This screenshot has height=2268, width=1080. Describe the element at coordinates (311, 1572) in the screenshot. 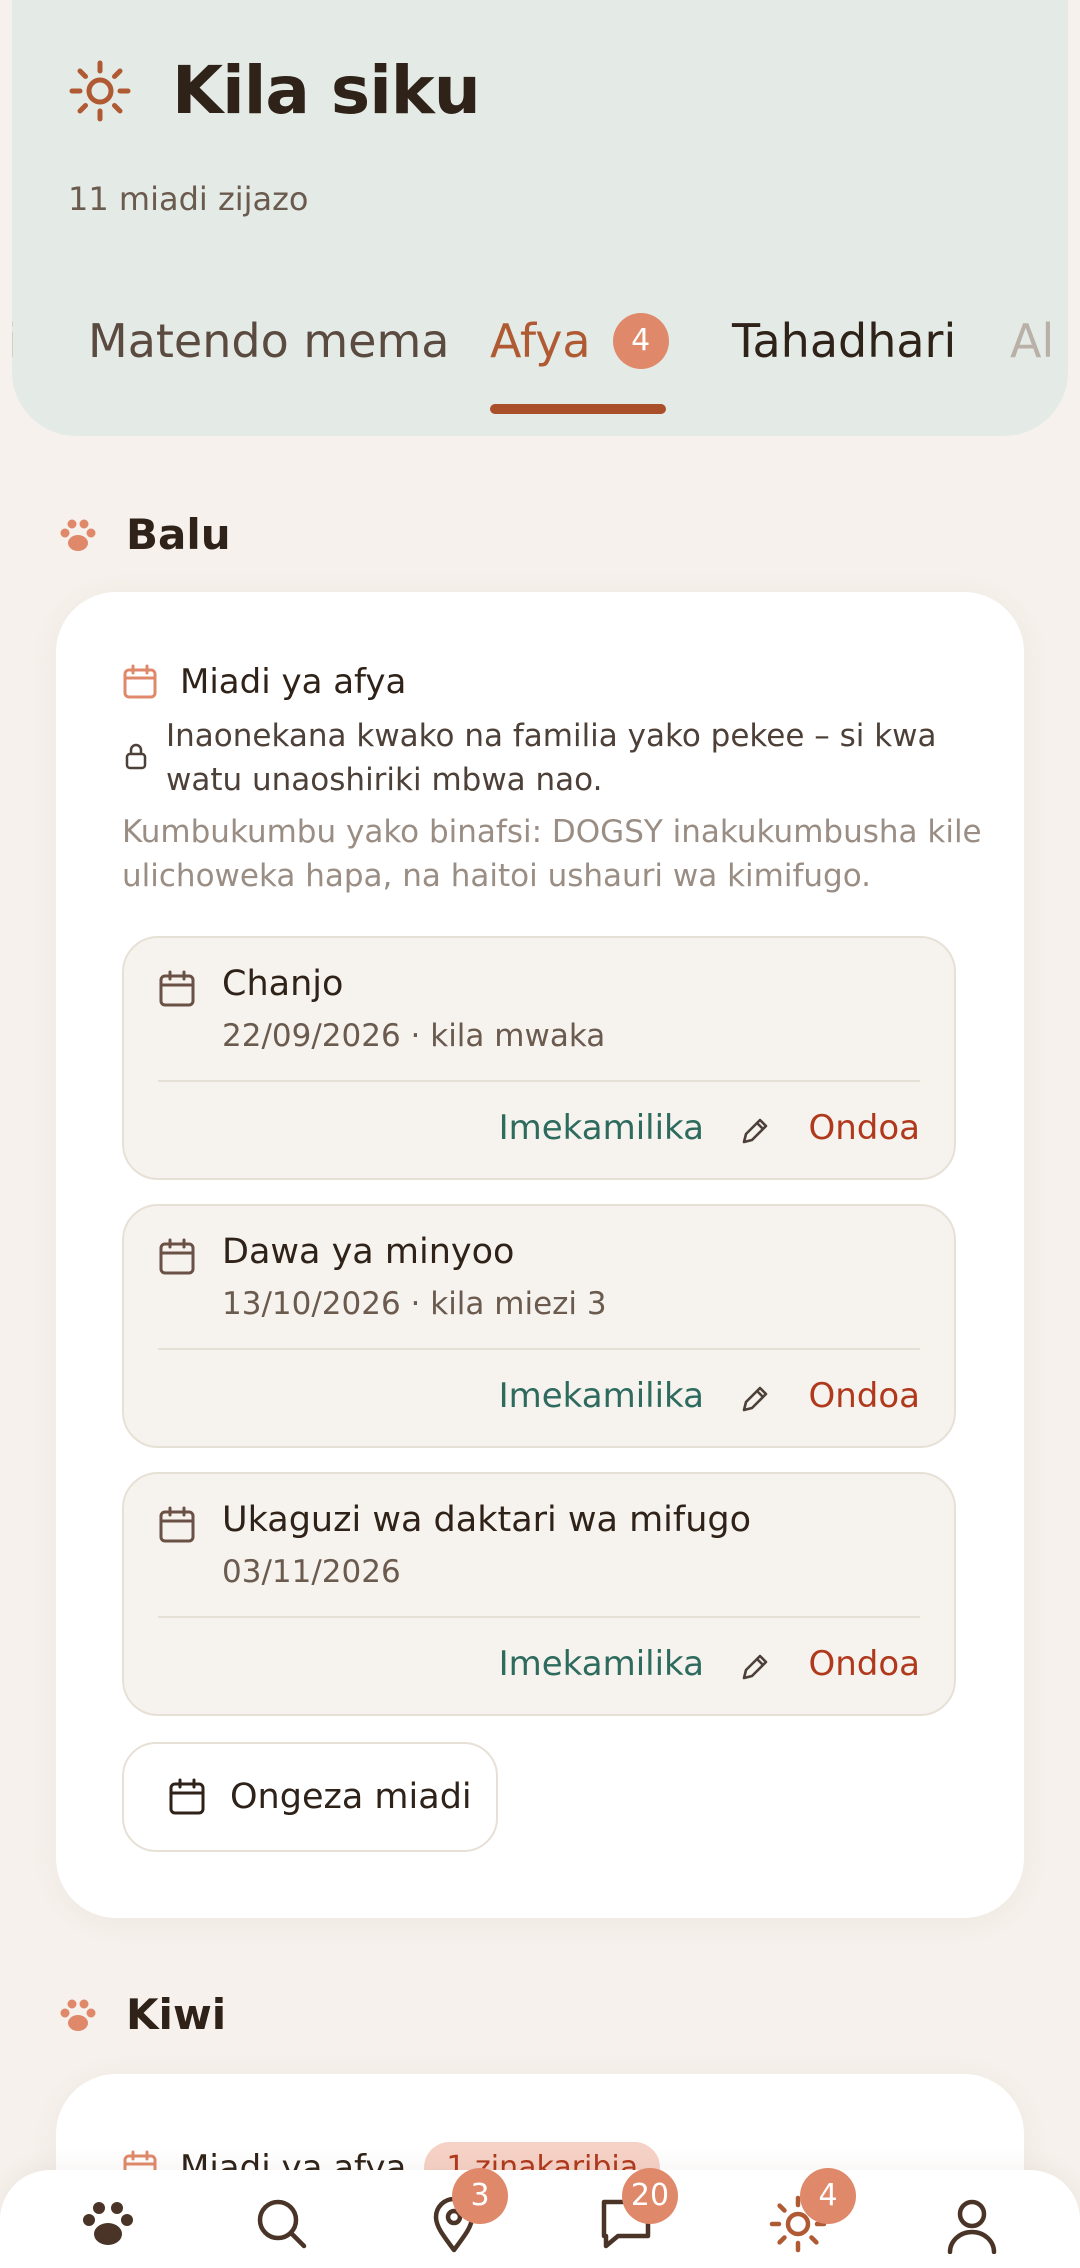

I see `appointment-date: 03/11/2026` at that location.